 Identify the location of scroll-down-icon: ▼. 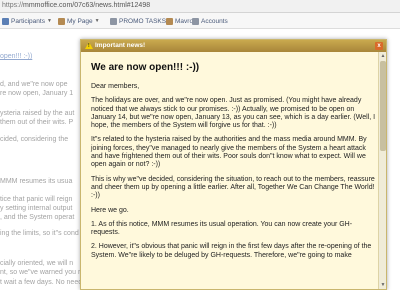
(383, 285).